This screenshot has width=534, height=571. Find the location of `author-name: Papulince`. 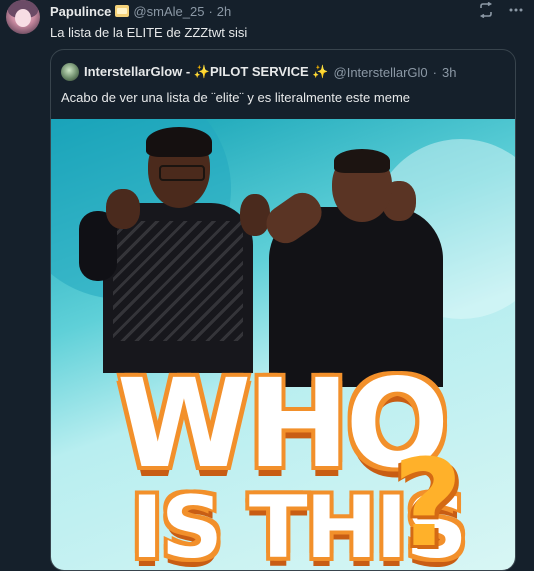

author-name: Papulince is located at coordinates (80, 11).